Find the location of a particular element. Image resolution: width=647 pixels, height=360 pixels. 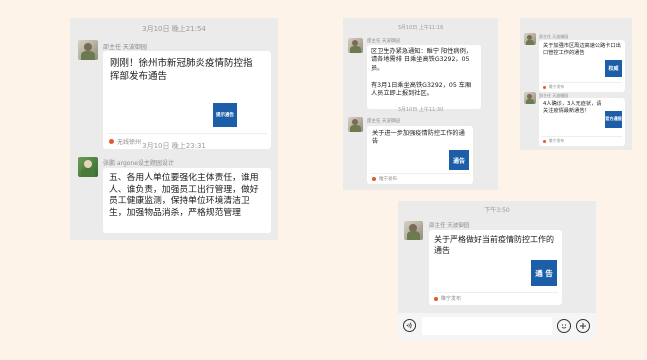

link-card-thumbnail: 官方通报 is located at coordinates (613, 119).